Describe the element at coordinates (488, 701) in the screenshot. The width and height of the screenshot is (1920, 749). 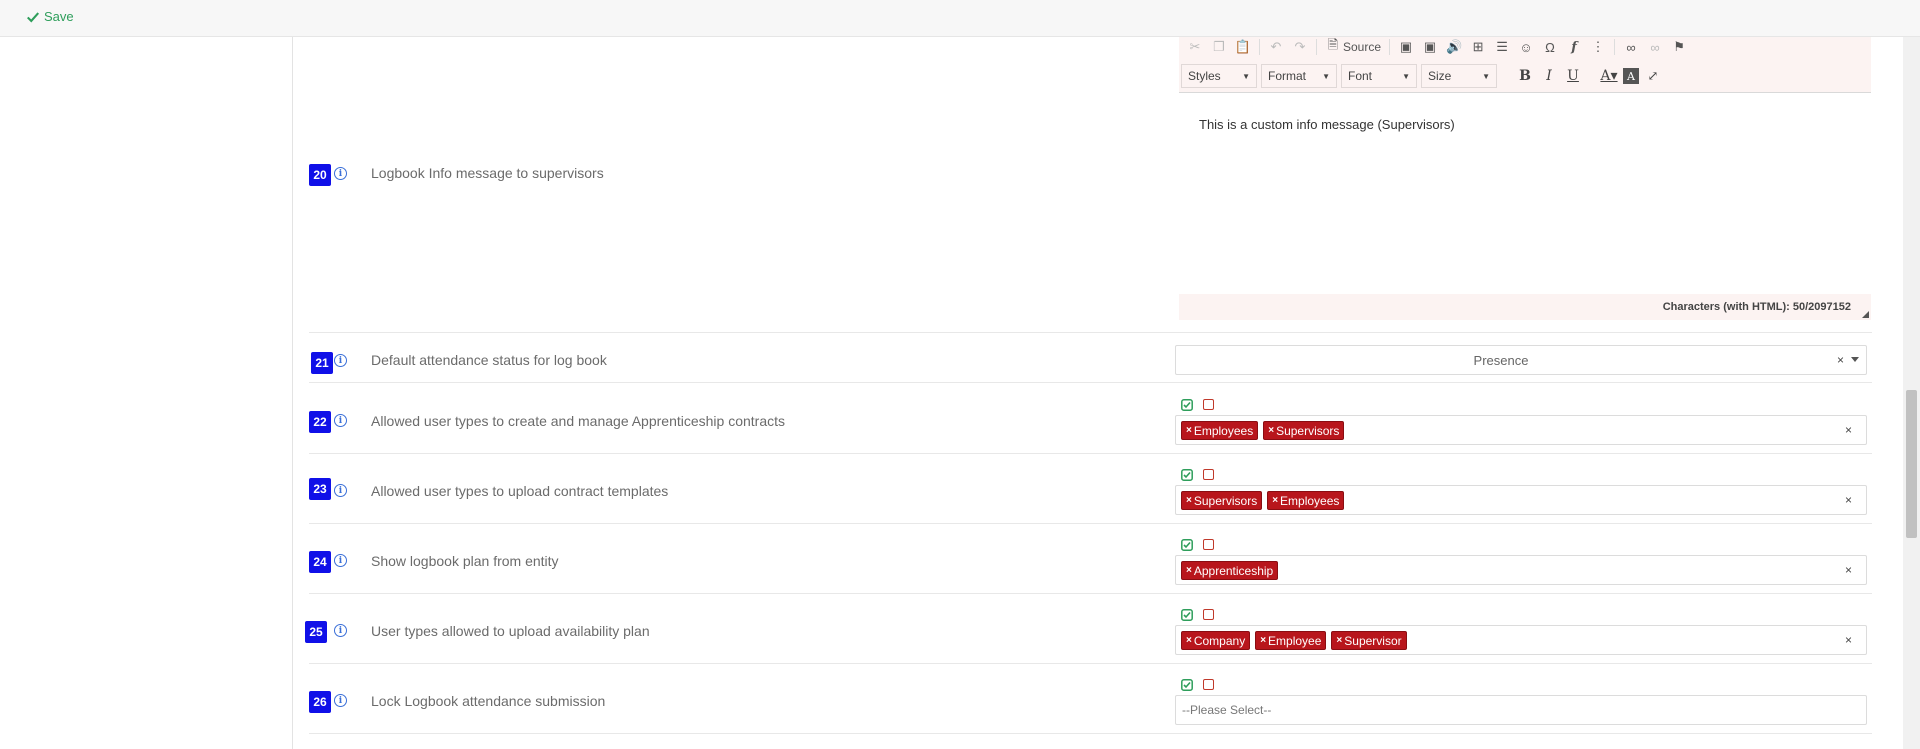
I see `setting-label: Lock Logbook attendance submission` at that location.